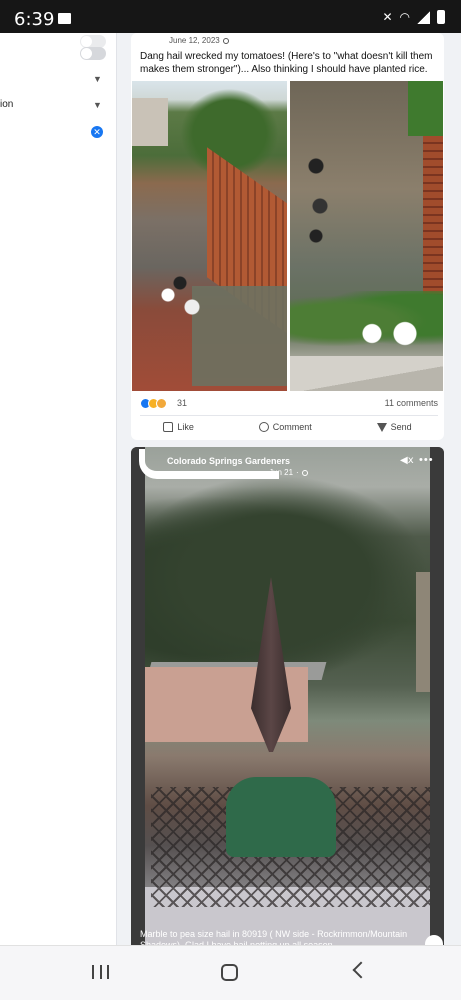 The width and height of the screenshot is (461, 1000). I want to click on sad-reaction-icon, so click(161, 403).